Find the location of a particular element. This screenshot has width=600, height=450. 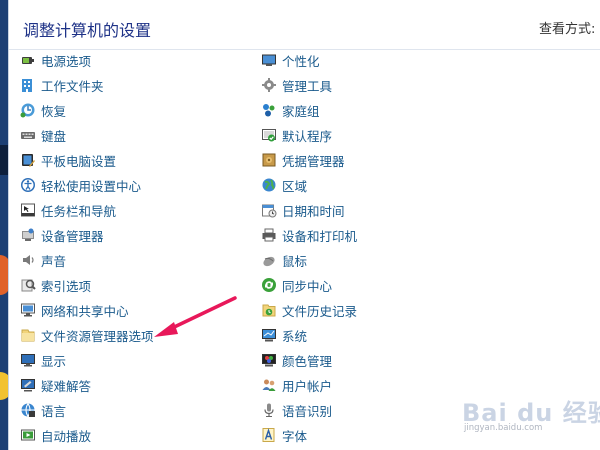

credential-manager-icon is located at coordinates (269, 160).